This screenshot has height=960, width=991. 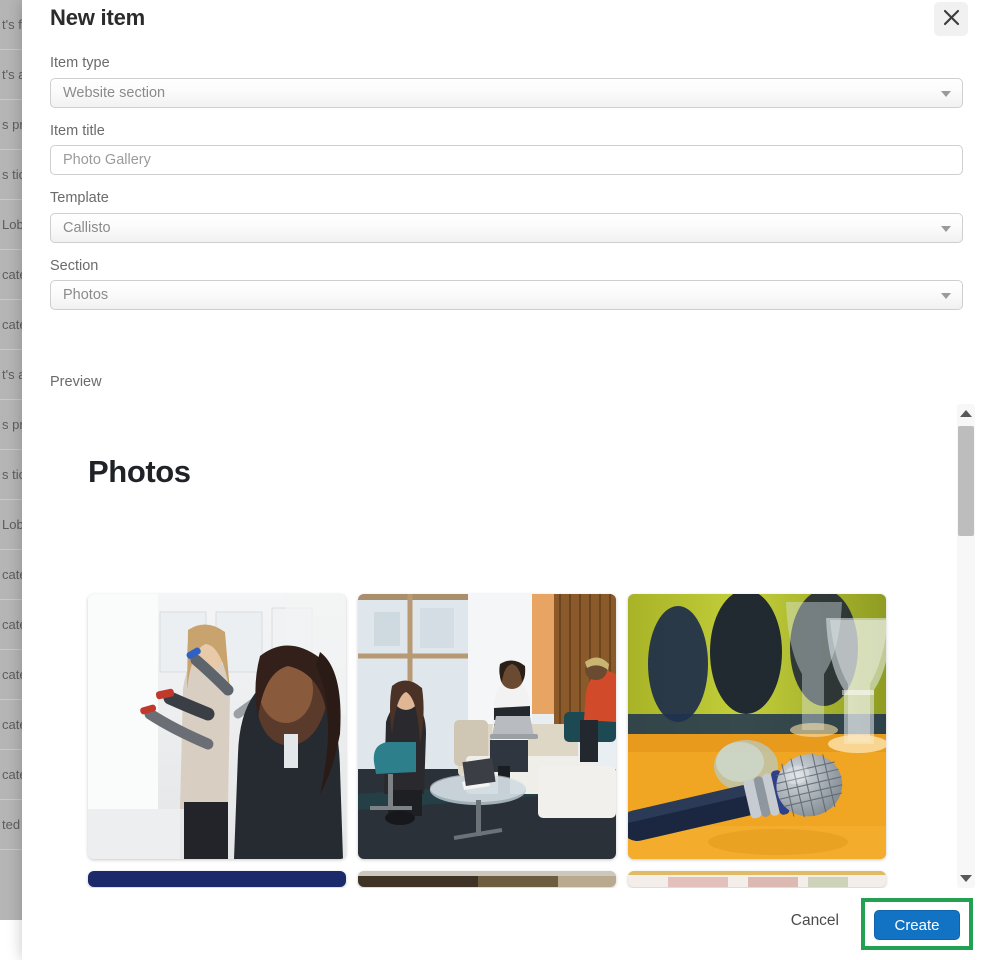 I want to click on background-list-row: t's f, so click(x=11, y=25).